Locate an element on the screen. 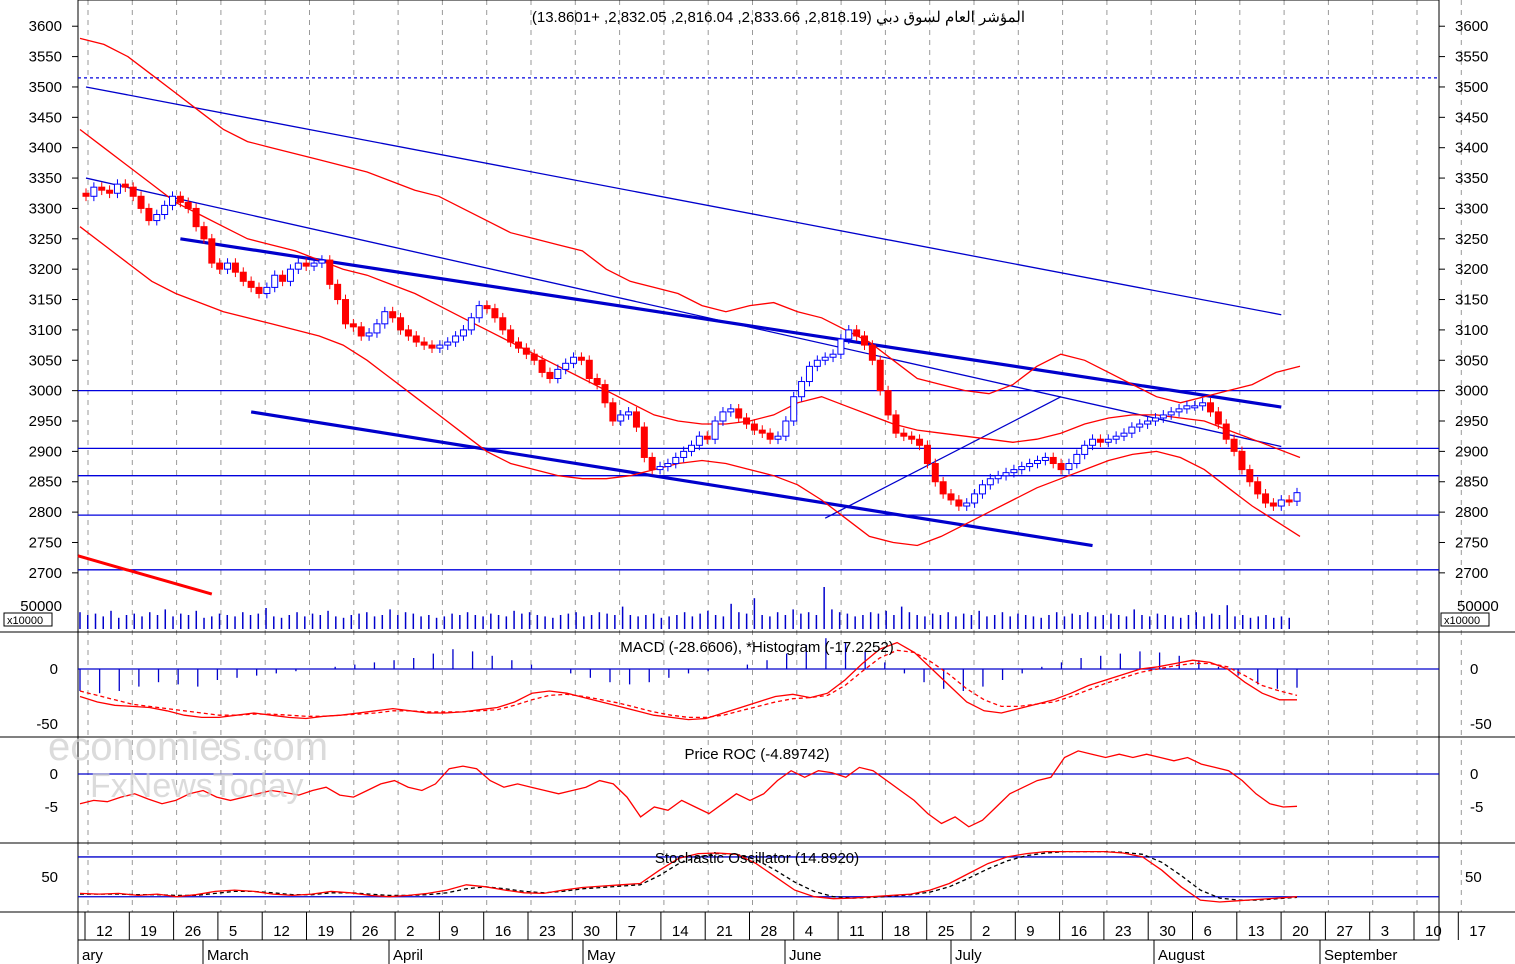 Image resolution: width=1515 pixels, height=964 pixels. x-day-label: 4 is located at coordinates (809, 931).